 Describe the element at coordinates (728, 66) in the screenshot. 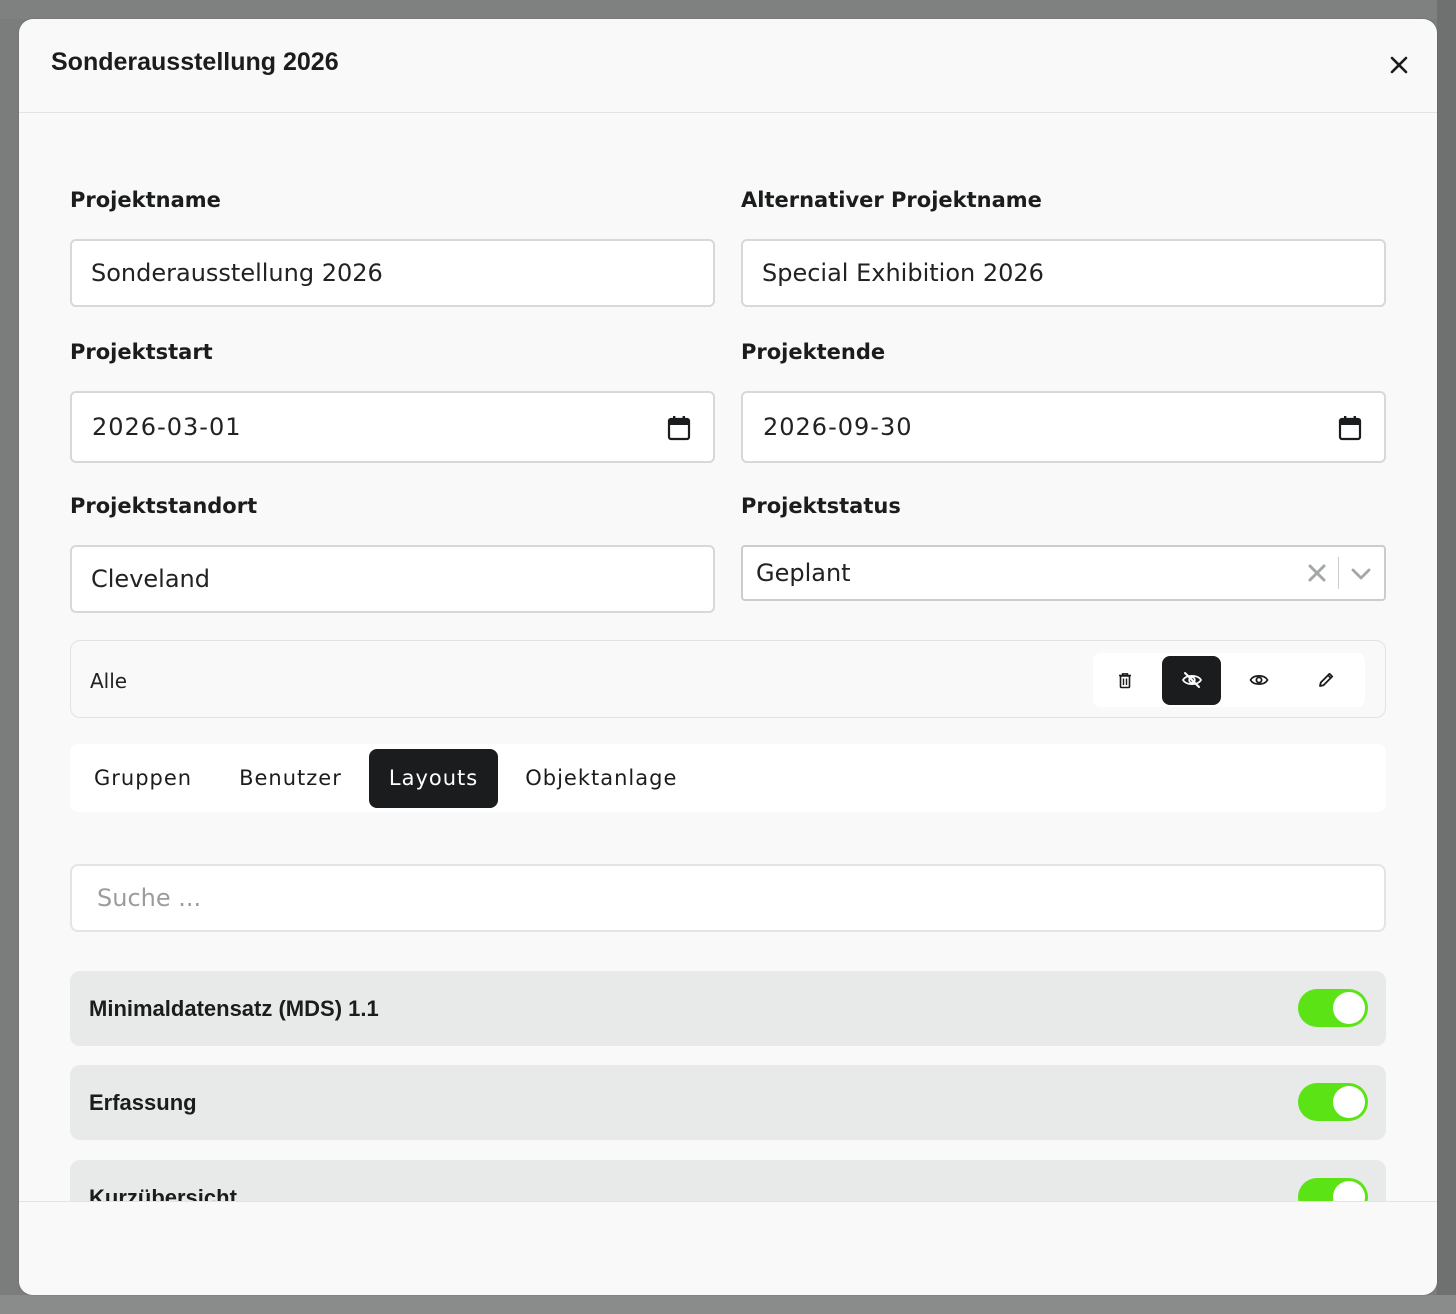

I see `modal-header: Sonderausstellung 2026` at that location.